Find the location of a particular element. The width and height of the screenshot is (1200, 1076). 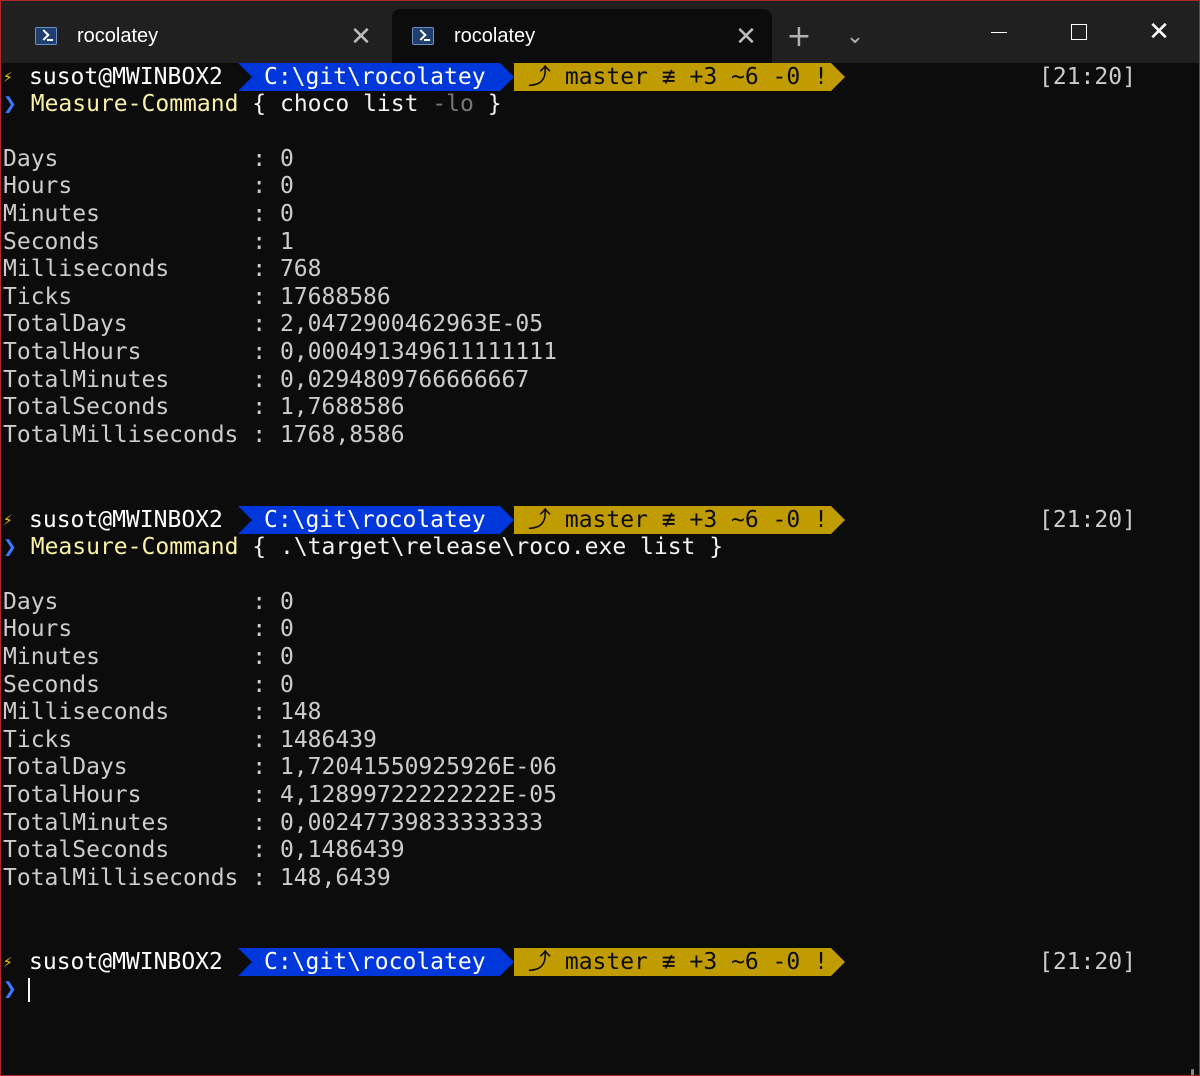

output-value: 148 is located at coordinates (300, 712).